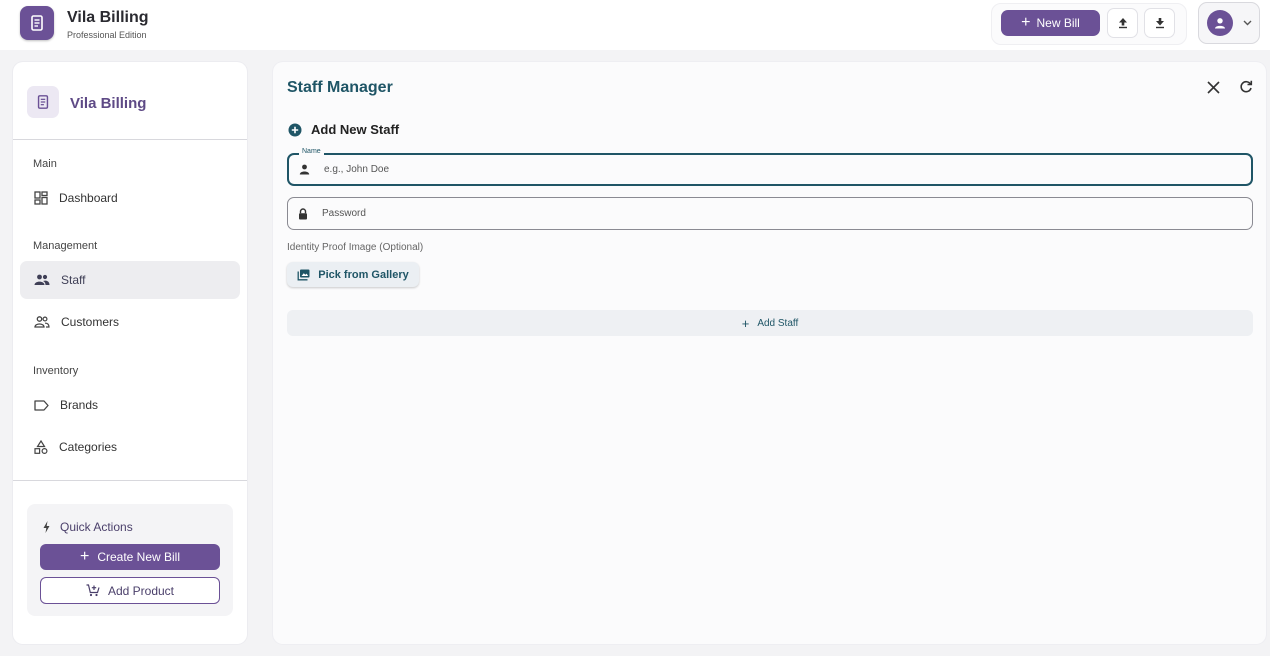  I want to click on refresh-icon, so click(1246, 86).